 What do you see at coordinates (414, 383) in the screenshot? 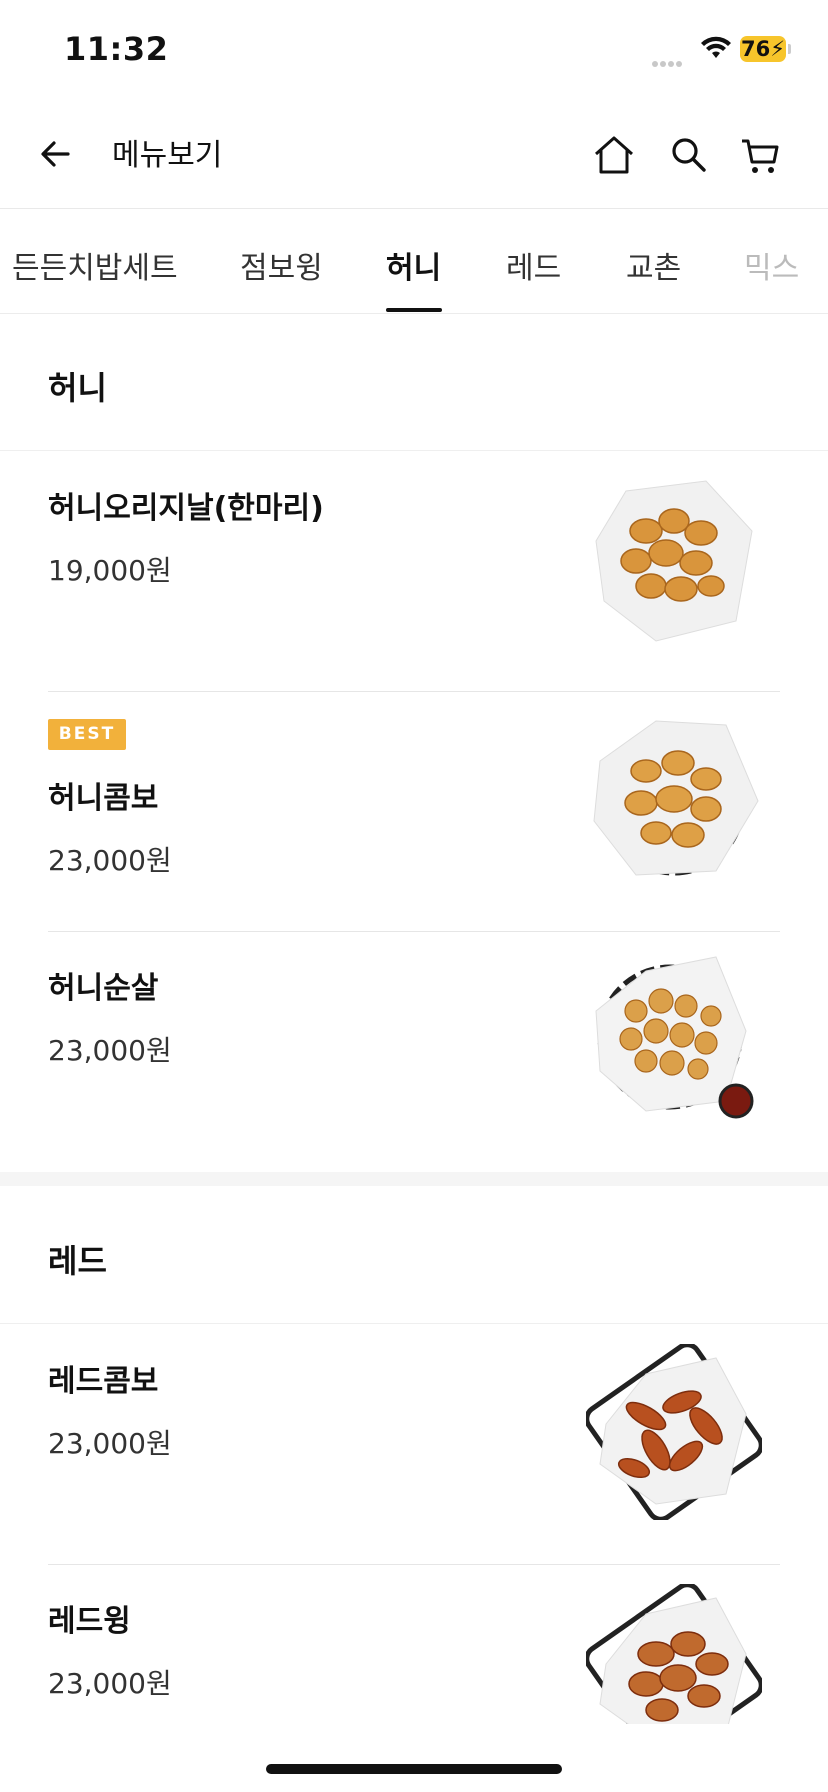
I see `section-header-honey: 허니` at bounding box center [414, 383].